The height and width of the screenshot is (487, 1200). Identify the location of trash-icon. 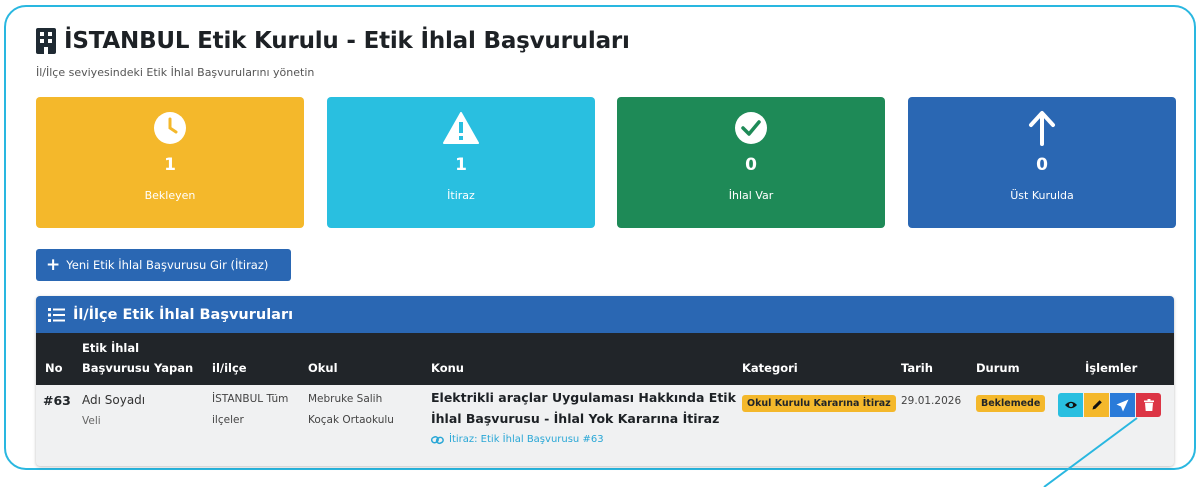
(1148, 405).